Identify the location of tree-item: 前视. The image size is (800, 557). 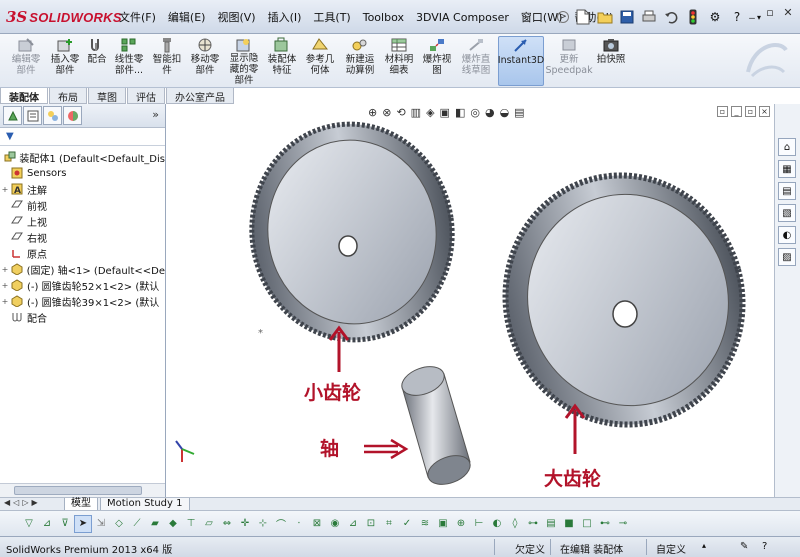
(82, 205).